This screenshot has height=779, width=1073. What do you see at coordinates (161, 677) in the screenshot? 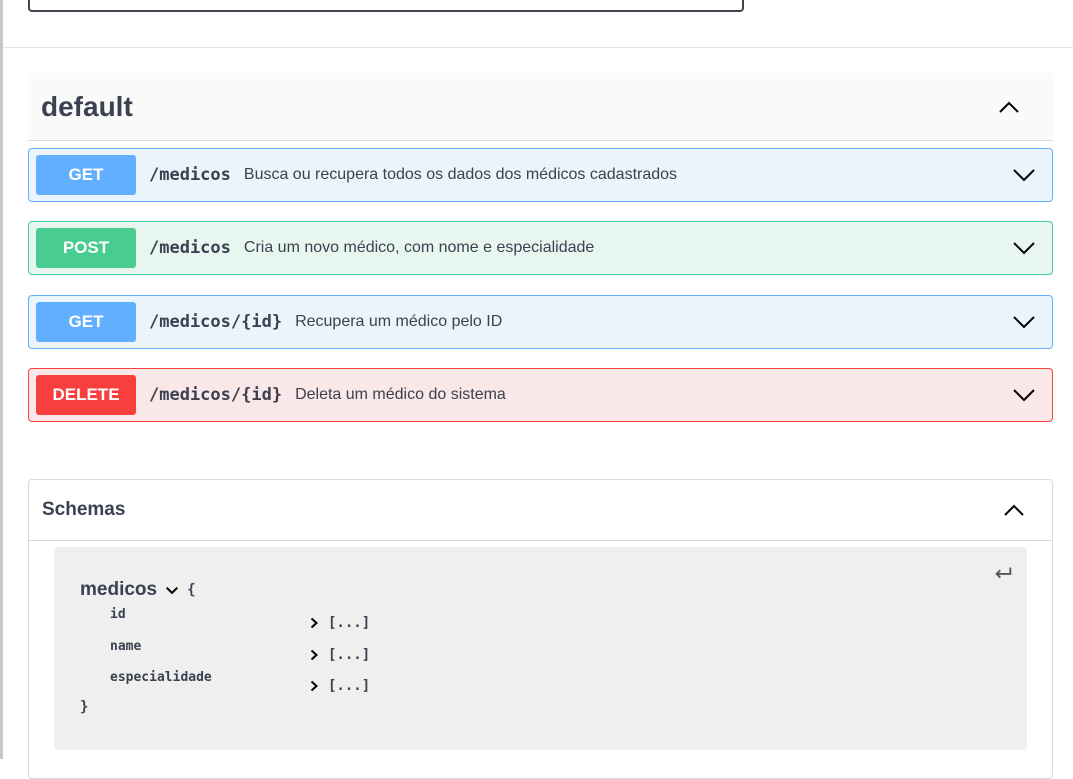
I see `property-name: especialidade` at bounding box center [161, 677].